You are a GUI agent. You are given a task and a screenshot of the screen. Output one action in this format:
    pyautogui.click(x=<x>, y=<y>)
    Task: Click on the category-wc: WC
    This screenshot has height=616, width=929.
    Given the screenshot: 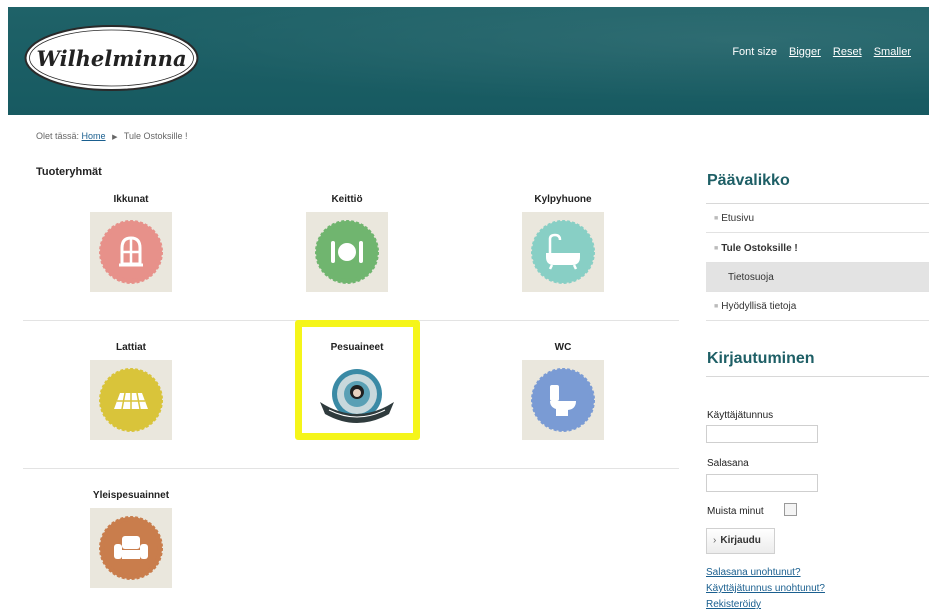 What is the action you would take?
    pyautogui.click(x=563, y=391)
    